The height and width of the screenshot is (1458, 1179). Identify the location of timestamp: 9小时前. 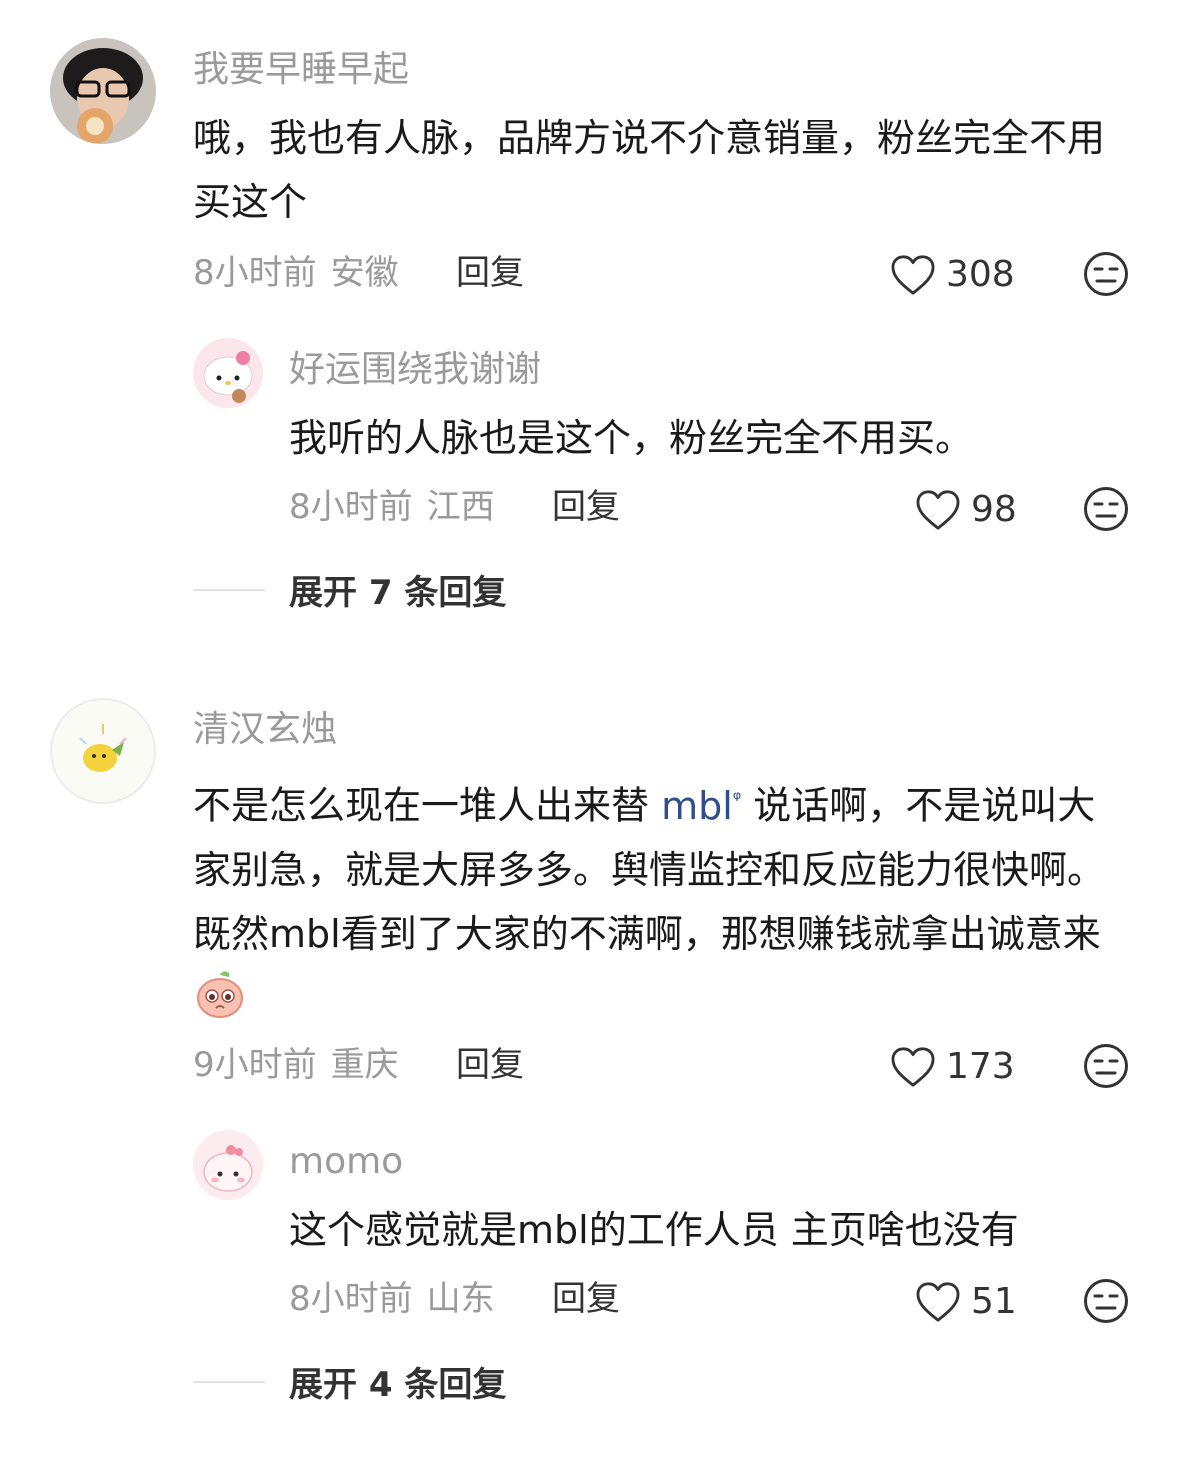
(255, 1065).